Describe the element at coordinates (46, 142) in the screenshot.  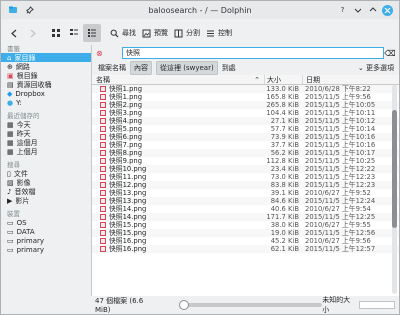
I see `sidebar-item-this-month: ▦ 這個月` at that location.